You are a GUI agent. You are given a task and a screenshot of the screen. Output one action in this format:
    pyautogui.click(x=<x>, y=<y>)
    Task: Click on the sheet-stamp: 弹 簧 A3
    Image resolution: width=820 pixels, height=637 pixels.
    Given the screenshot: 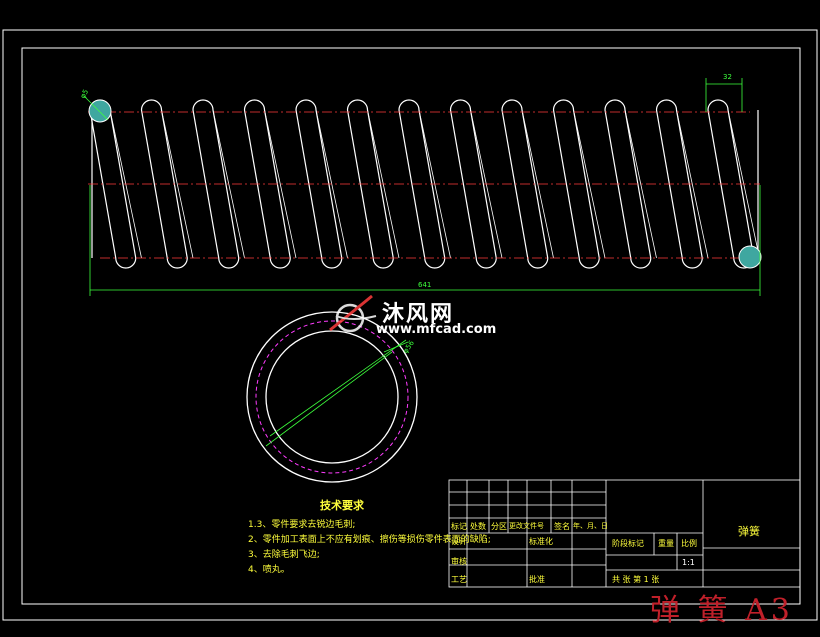 What is the action you would take?
    pyautogui.click(x=722, y=610)
    